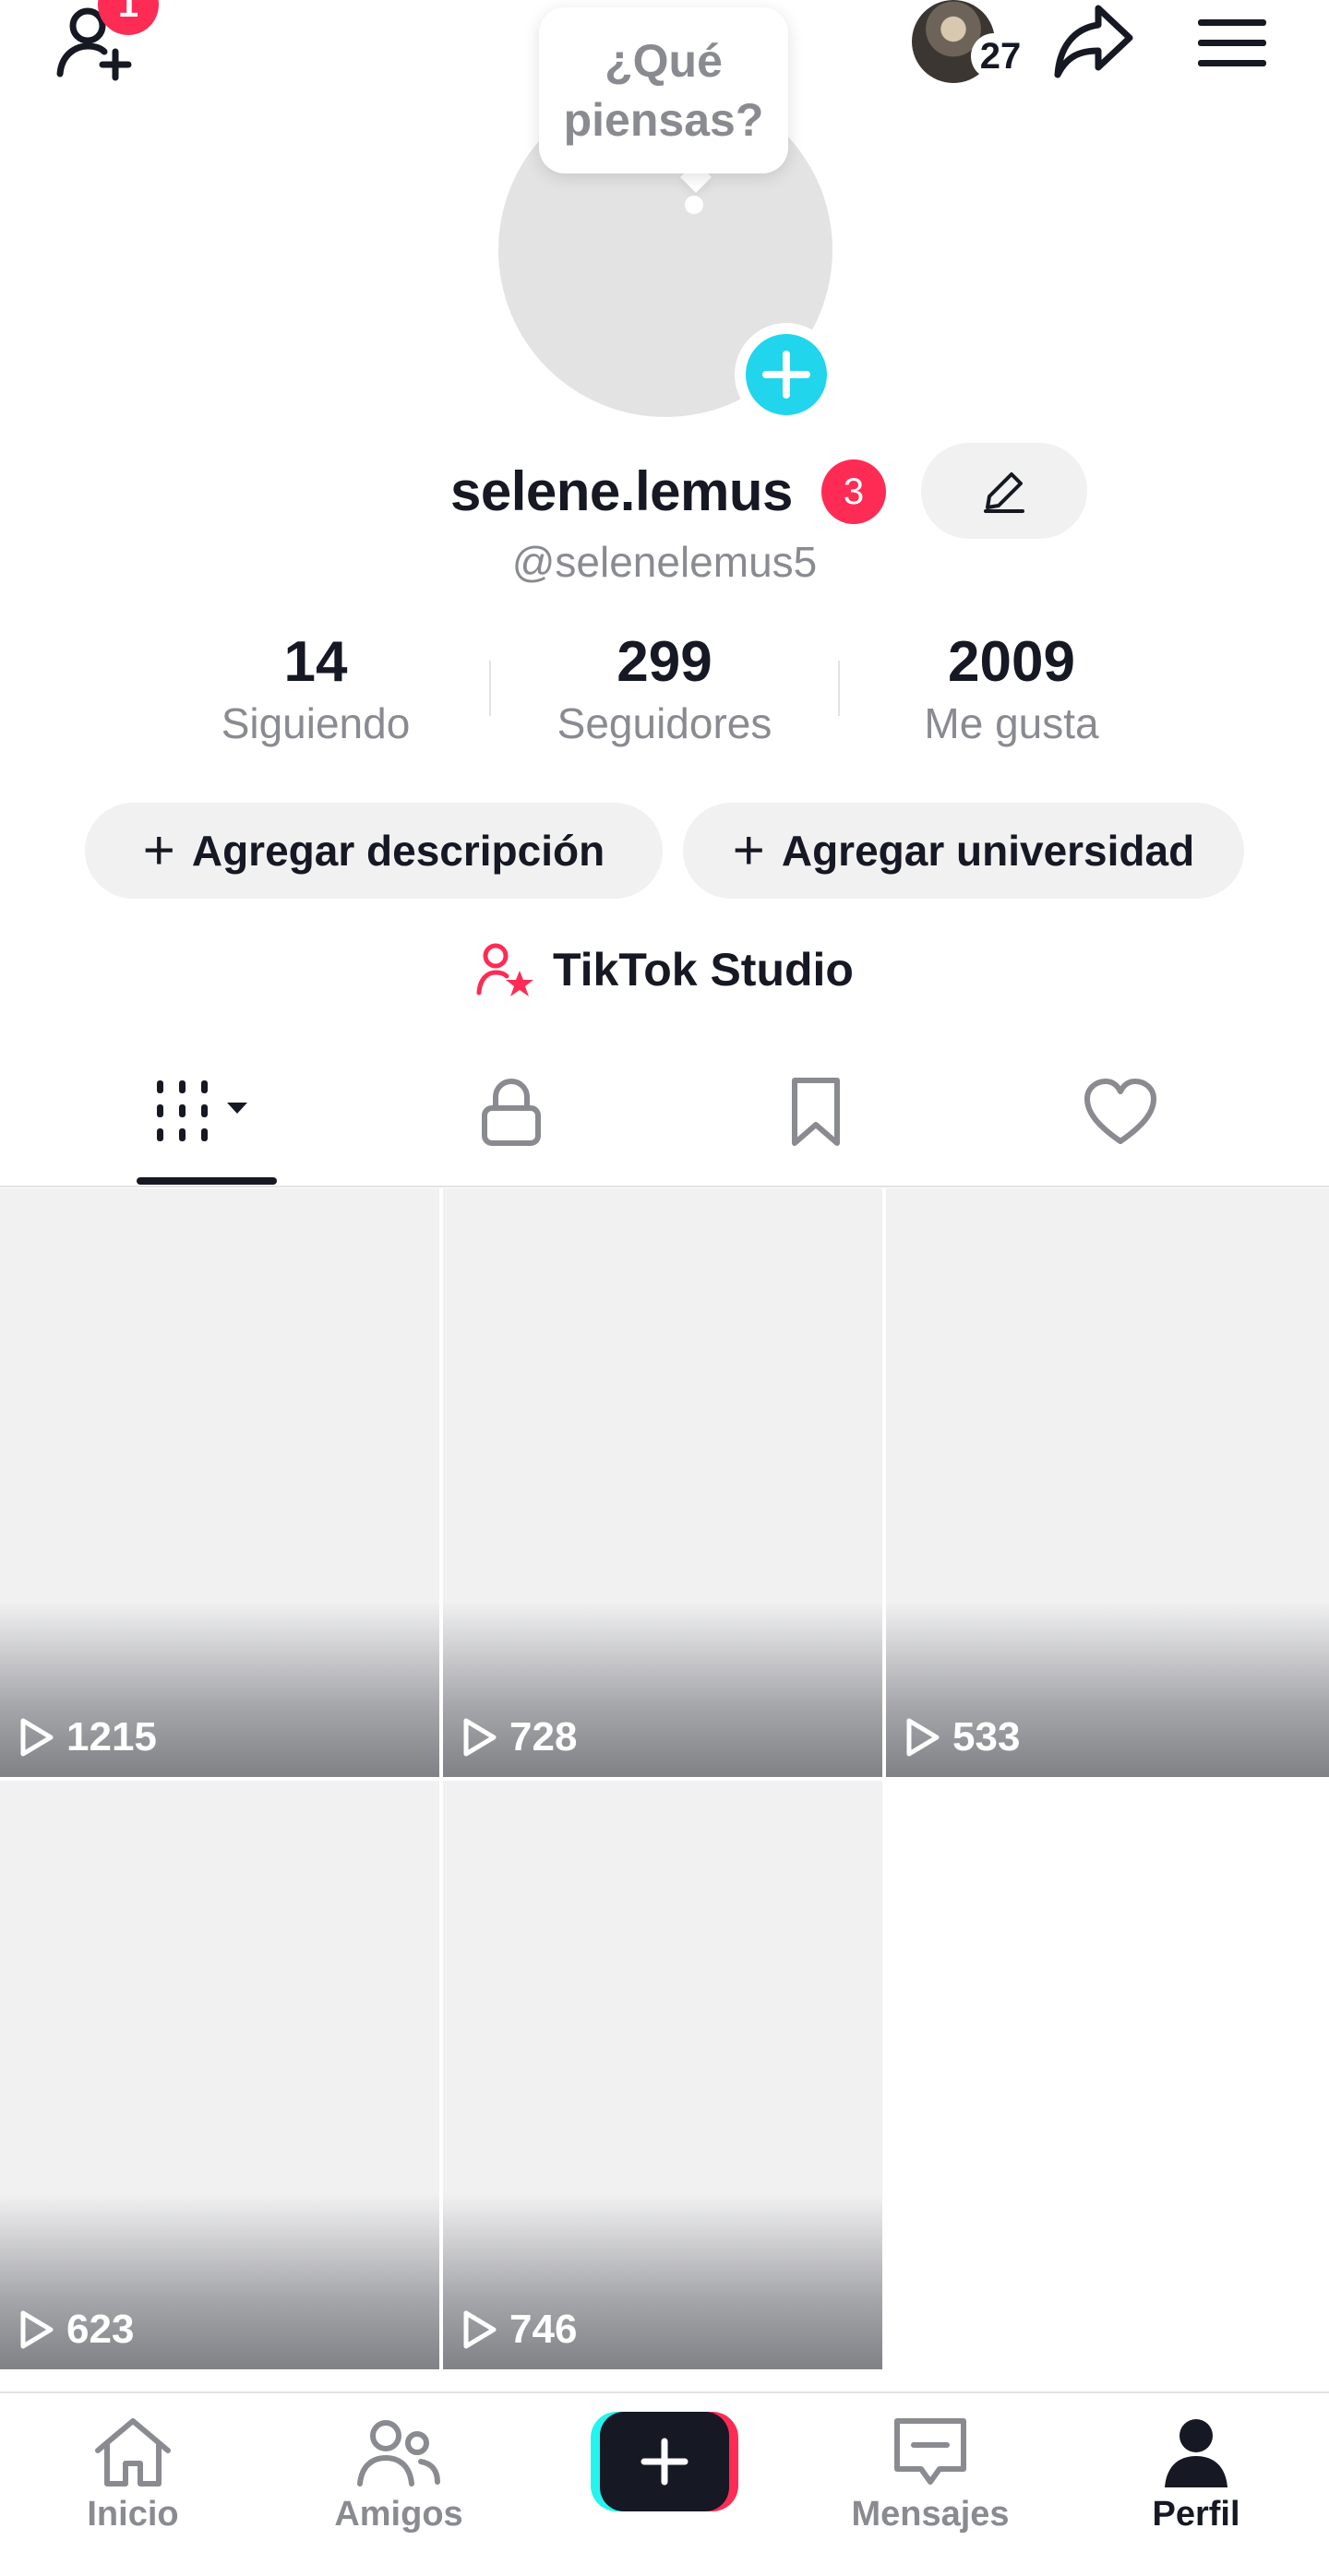 This screenshot has width=1329, height=2576. I want to click on stories-avatar-button: 27, so click(971, 41).